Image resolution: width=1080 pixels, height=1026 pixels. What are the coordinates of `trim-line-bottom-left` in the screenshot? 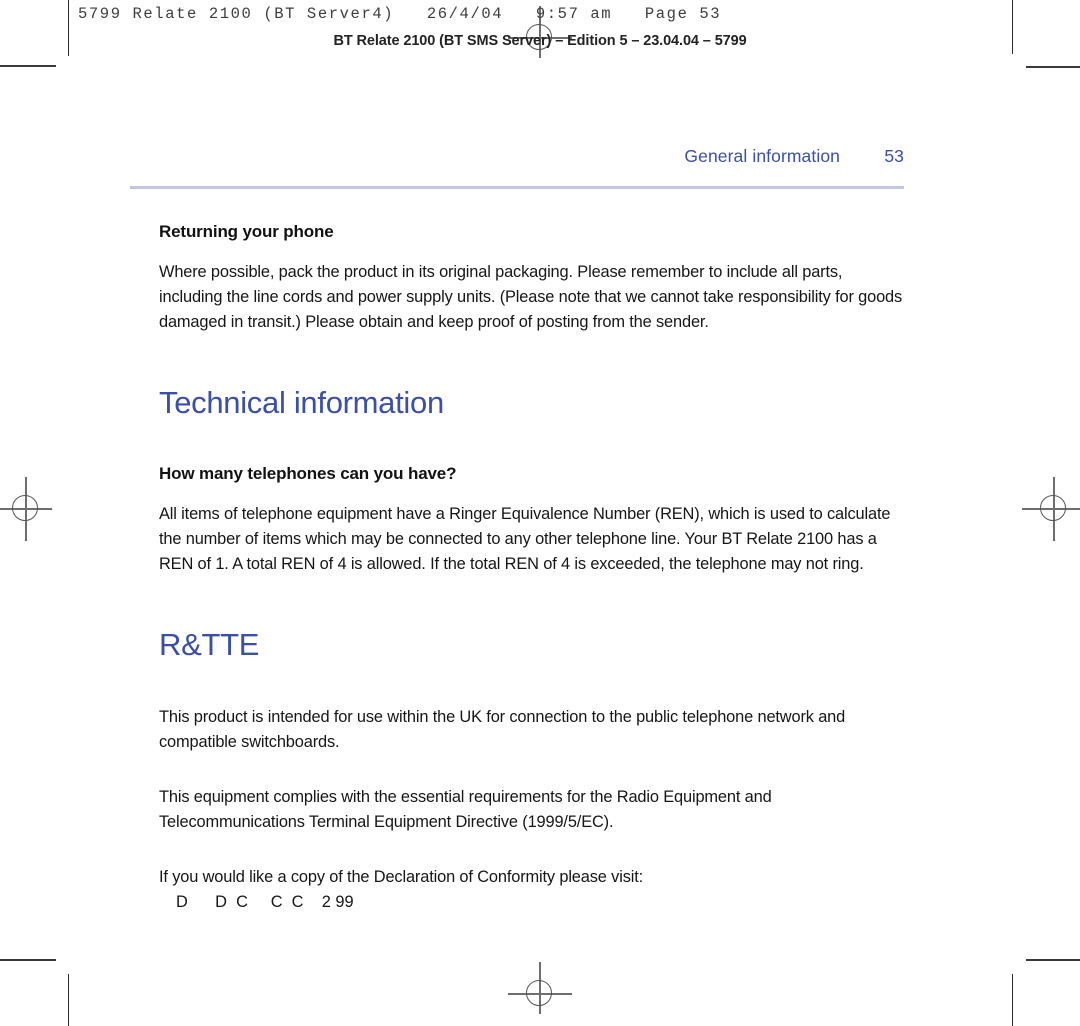 It's located at (68, 1000).